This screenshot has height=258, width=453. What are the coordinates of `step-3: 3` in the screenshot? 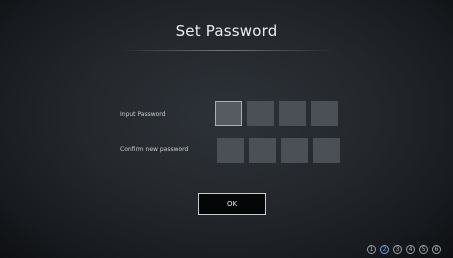 It's located at (397, 249).